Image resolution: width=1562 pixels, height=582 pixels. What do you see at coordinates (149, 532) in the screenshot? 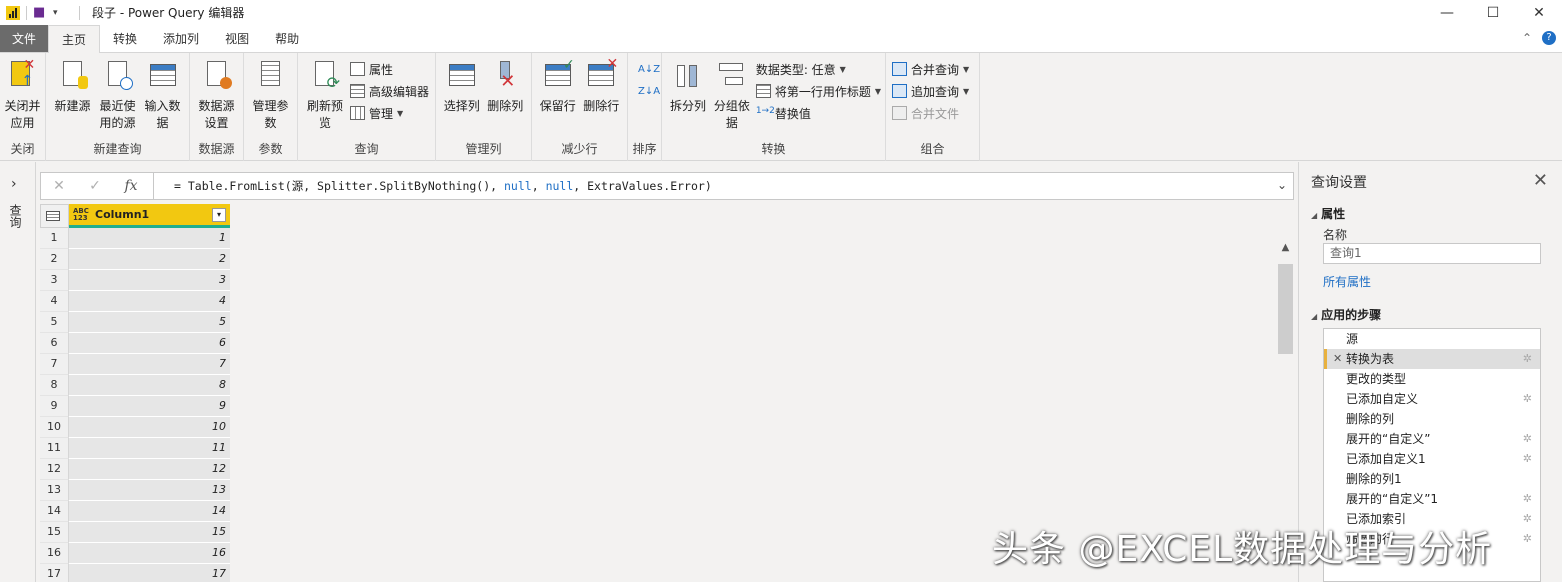
I see `cell-value: 15` at bounding box center [149, 532].